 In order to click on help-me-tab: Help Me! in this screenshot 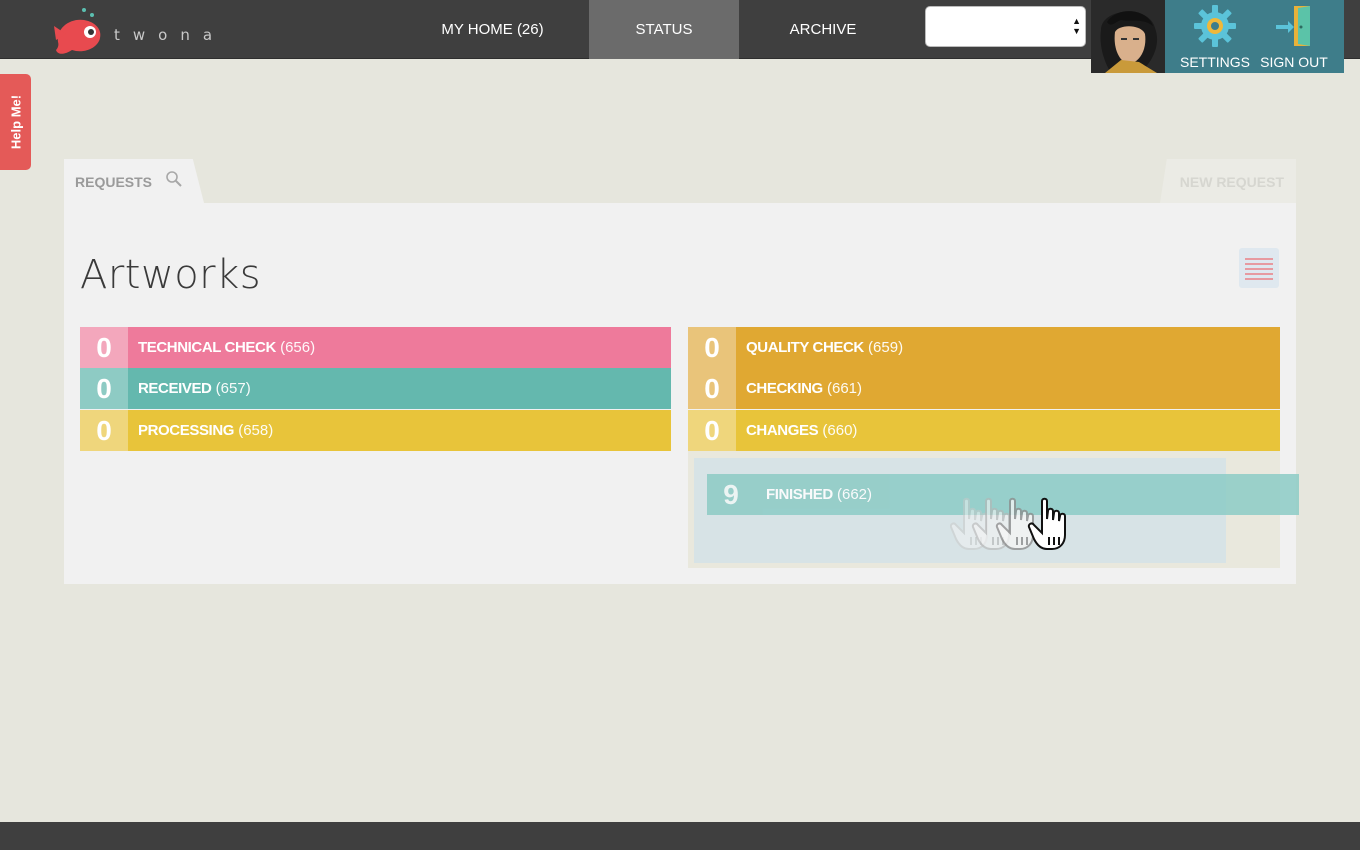, I will do `click(15, 122)`.